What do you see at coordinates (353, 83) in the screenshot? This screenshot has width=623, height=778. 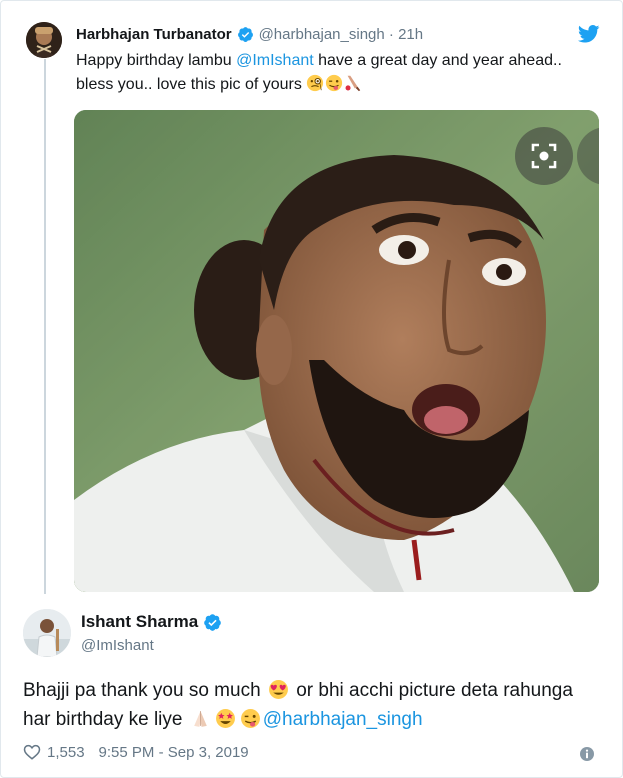 I see `cricket-bat-emoji` at bounding box center [353, 83].